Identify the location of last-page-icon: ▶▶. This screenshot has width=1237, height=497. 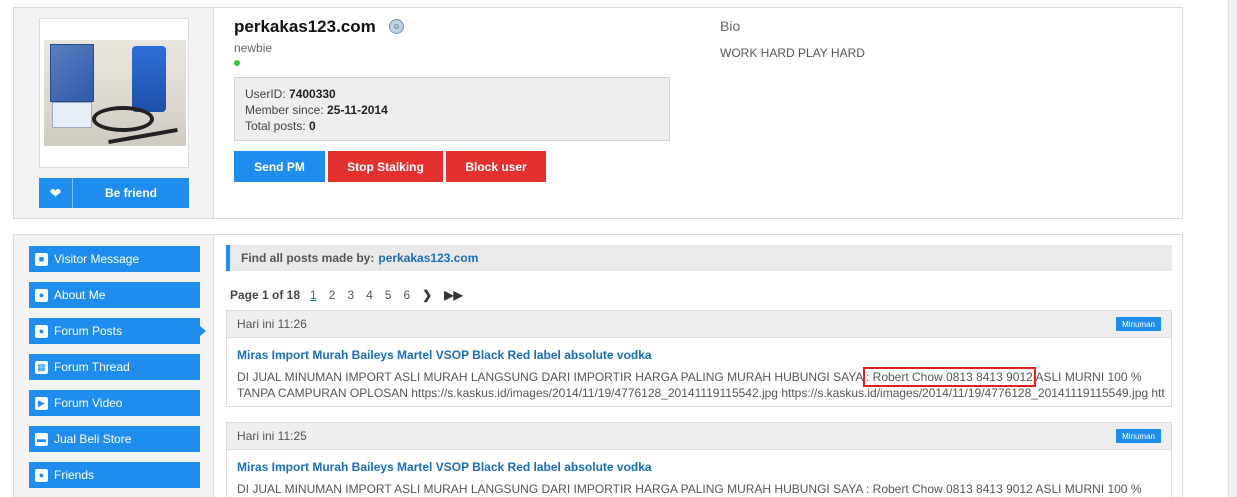
(453, 295).